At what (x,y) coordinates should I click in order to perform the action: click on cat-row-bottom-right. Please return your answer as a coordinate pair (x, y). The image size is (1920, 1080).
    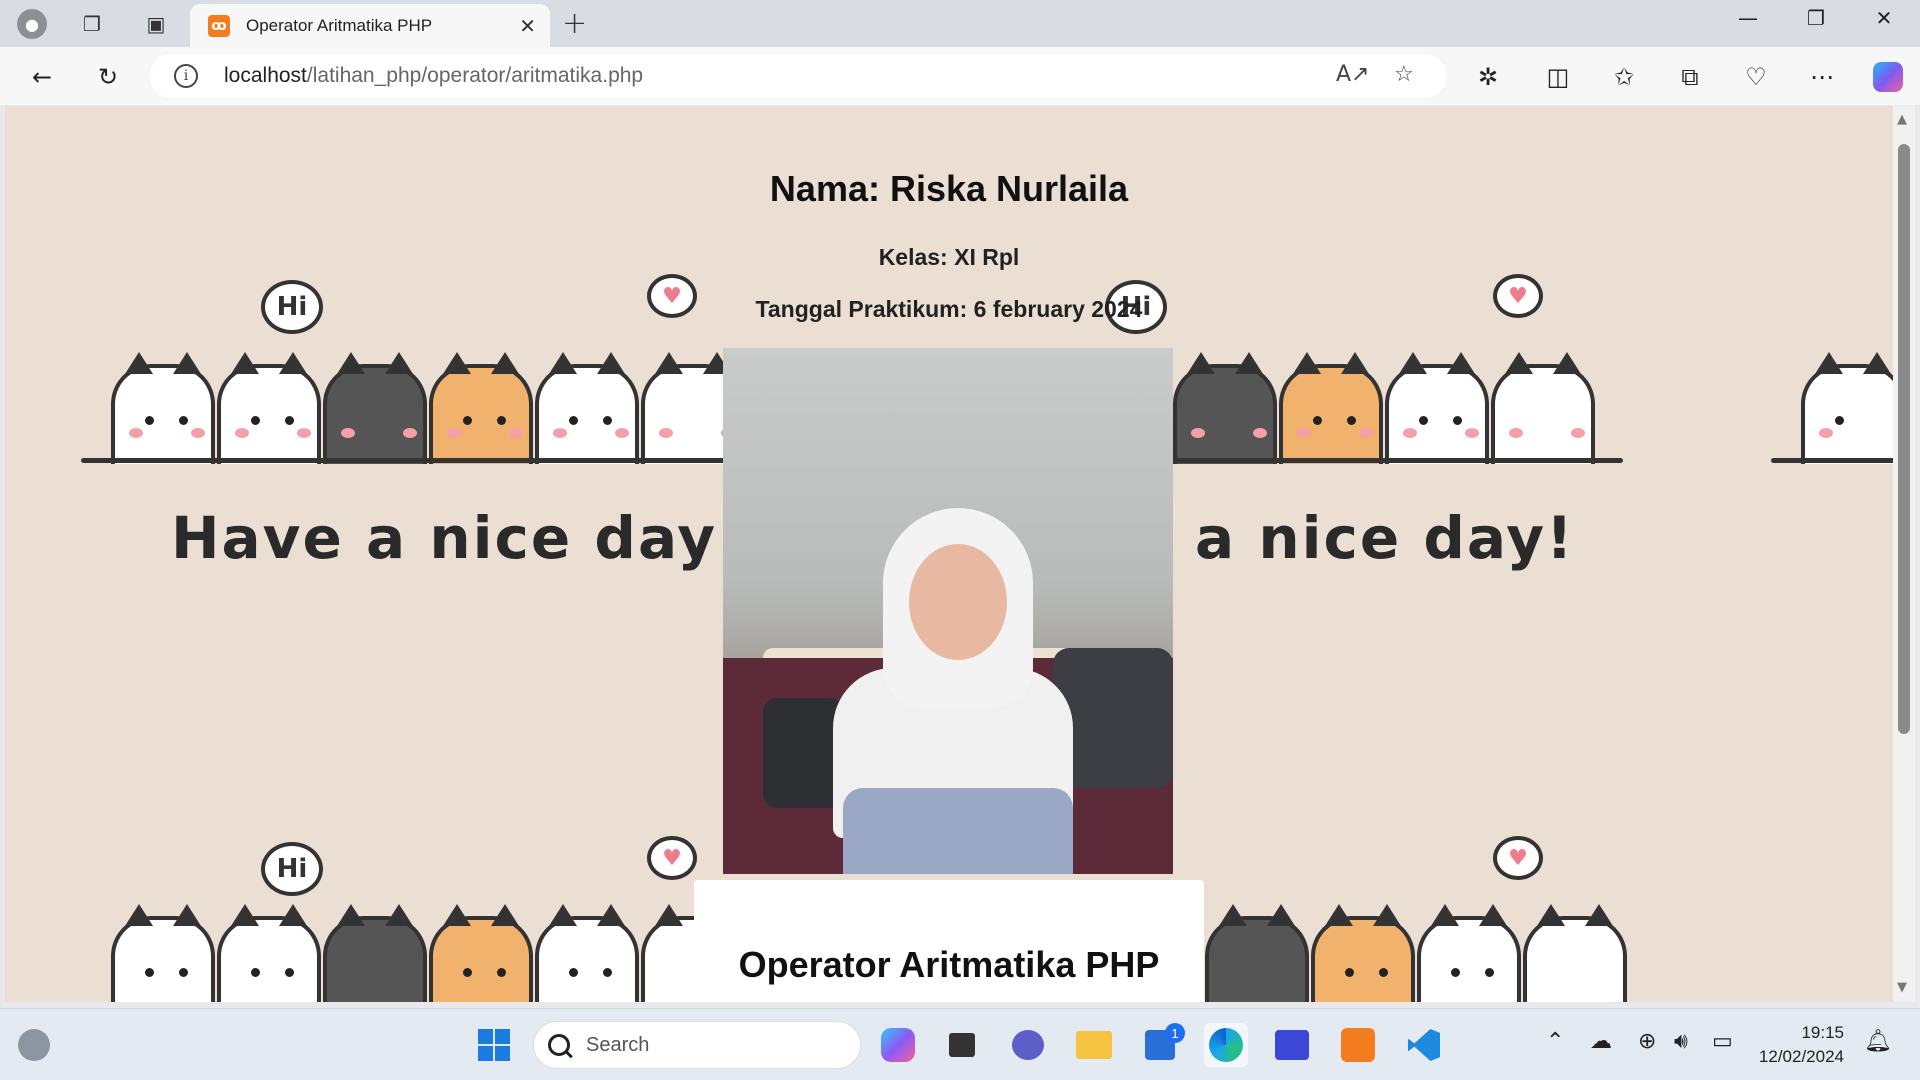
    Looking at the image, I should click on (1417, 953).